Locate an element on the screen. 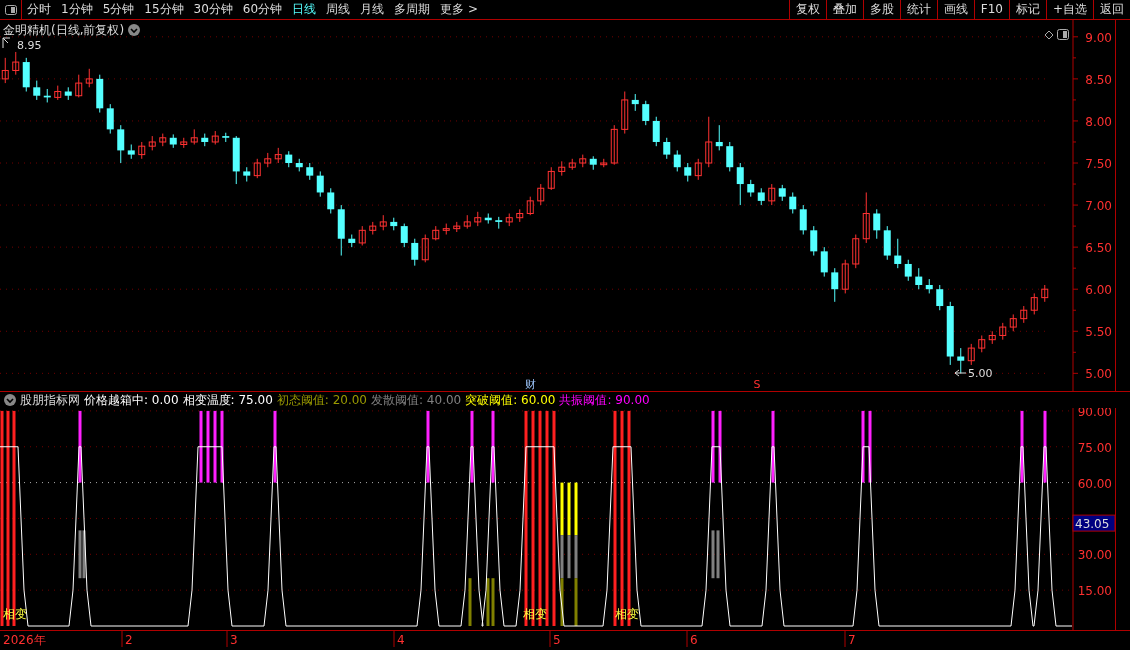  date-label: 2 is located at coordinates (129, 640).